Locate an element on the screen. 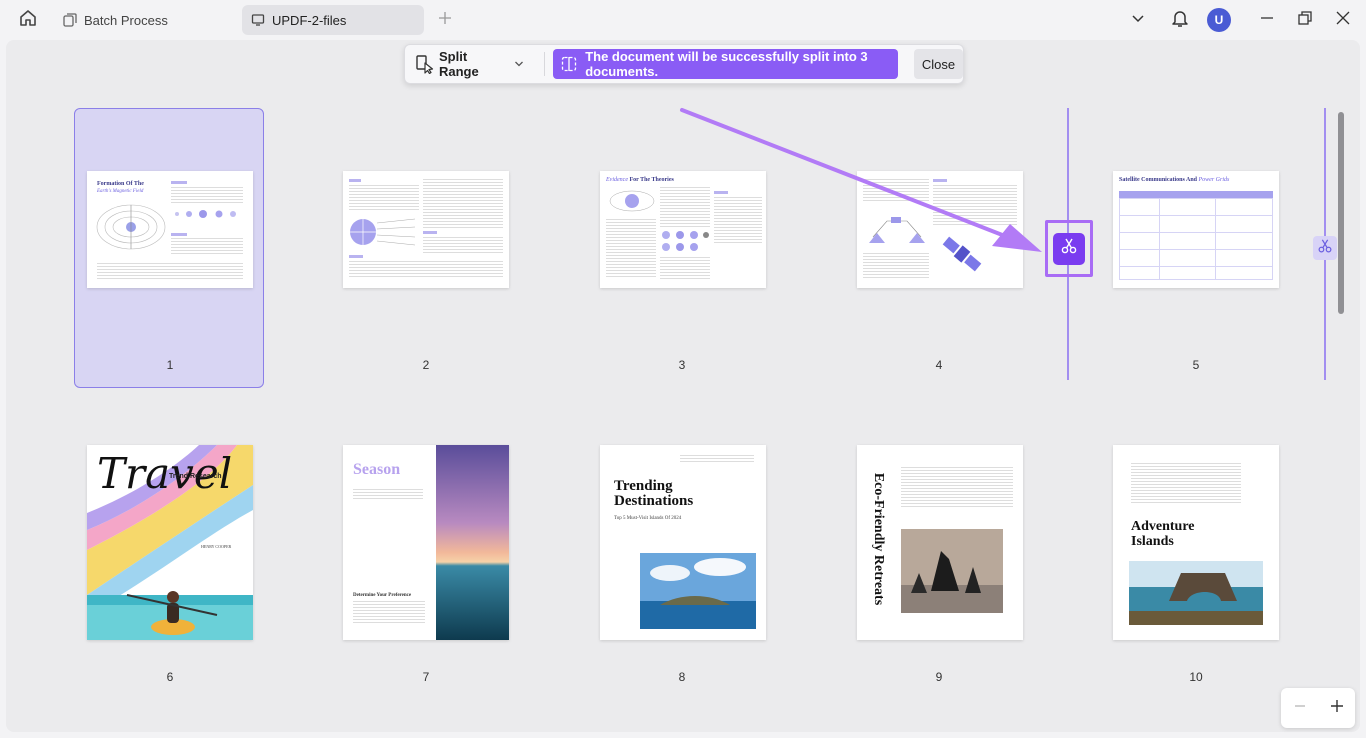 The height and width of the screenshot is (738, 1366). thumb-table-body is located at coordinates (1196, 239).